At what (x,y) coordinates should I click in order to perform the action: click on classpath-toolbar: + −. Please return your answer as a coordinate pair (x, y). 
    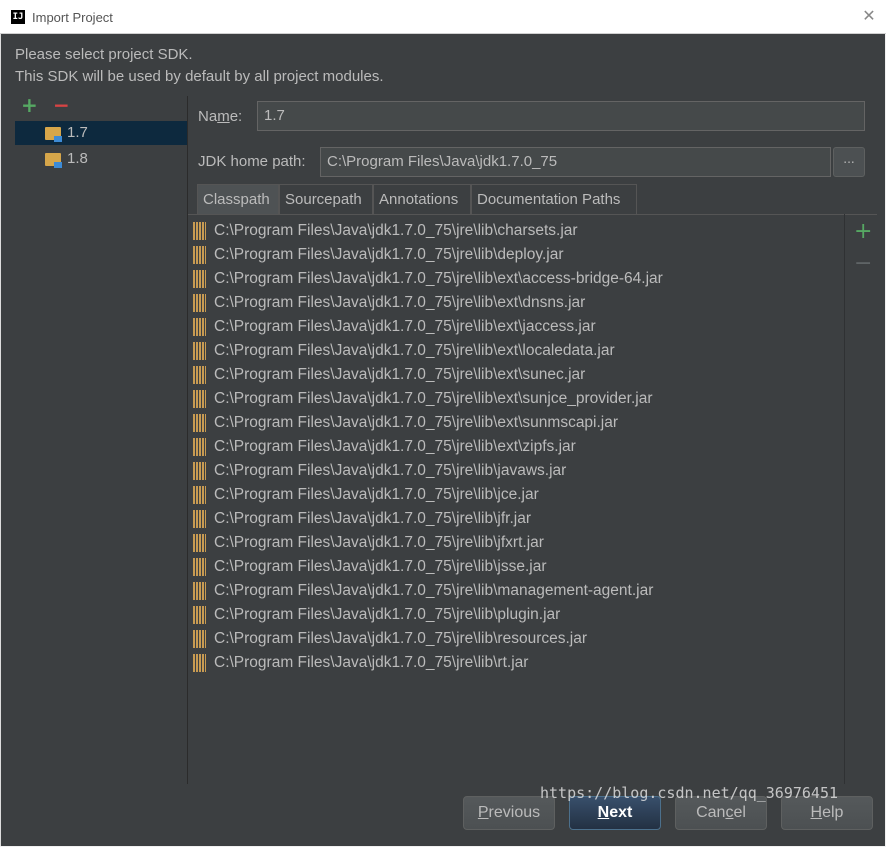
    Looking at the image, I should click on (860, 499).